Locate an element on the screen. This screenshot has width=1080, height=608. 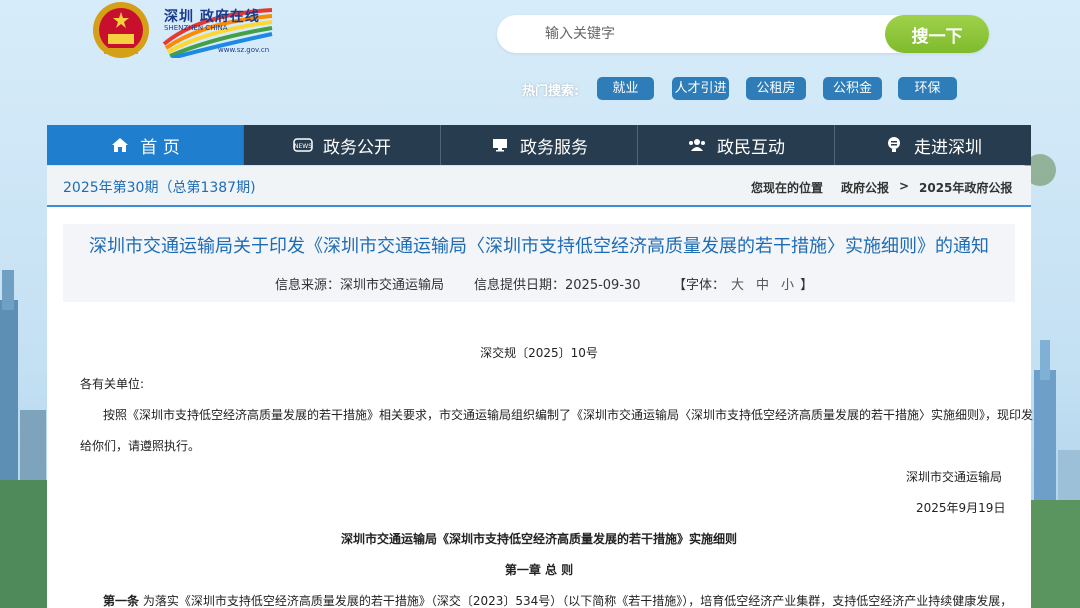
pin-icon is located at coordinates (894, 145).